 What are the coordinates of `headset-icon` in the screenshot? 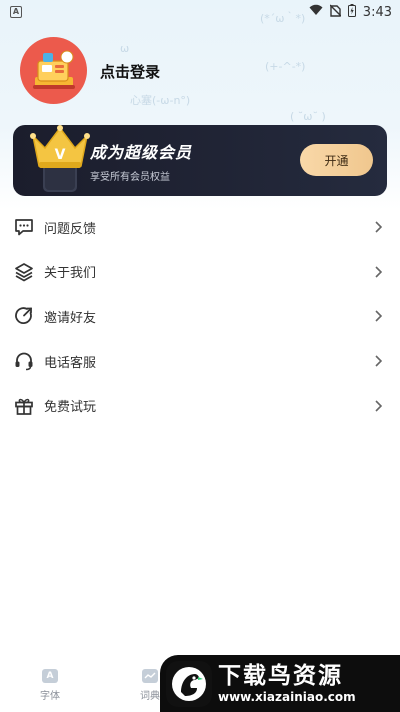 It's located at (24, 361).